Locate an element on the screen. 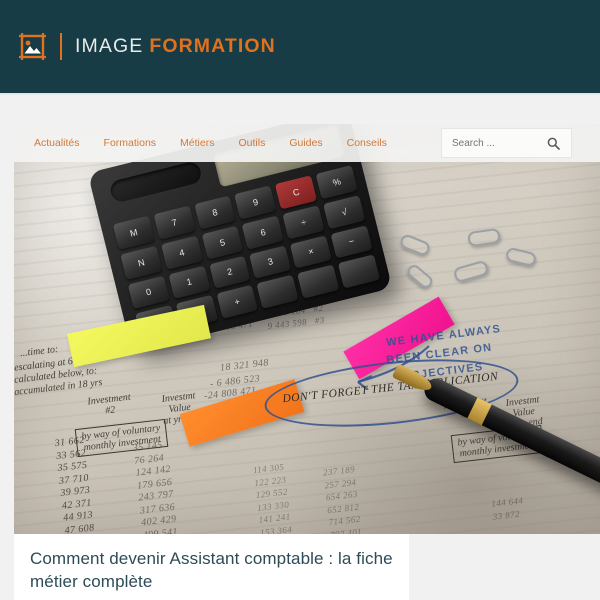 The height and width of the screenshot is (600, 600). nav-item-guides: Guides is located at coordinates (305, 143).